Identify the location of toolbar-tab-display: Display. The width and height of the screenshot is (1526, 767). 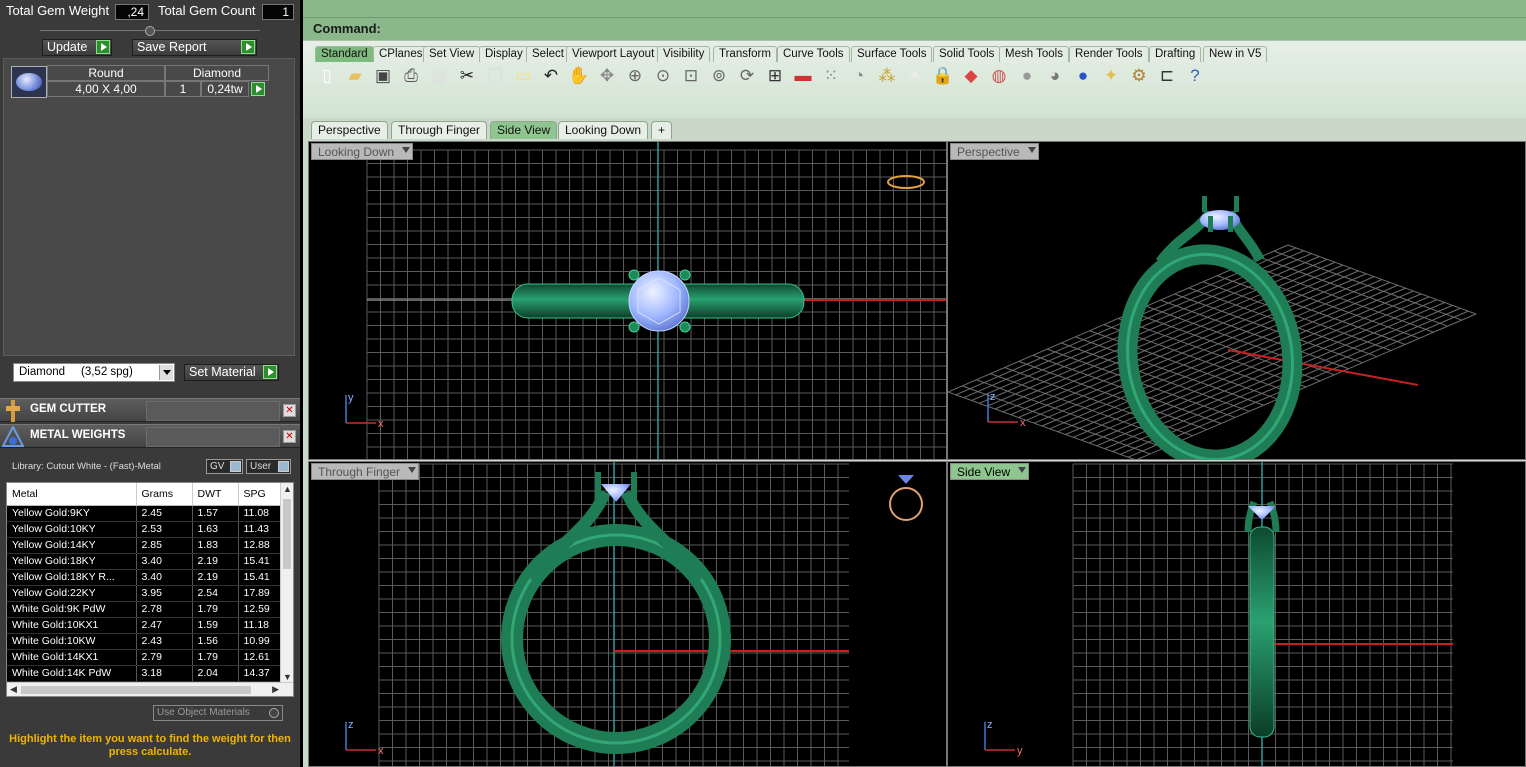
(504, 54).